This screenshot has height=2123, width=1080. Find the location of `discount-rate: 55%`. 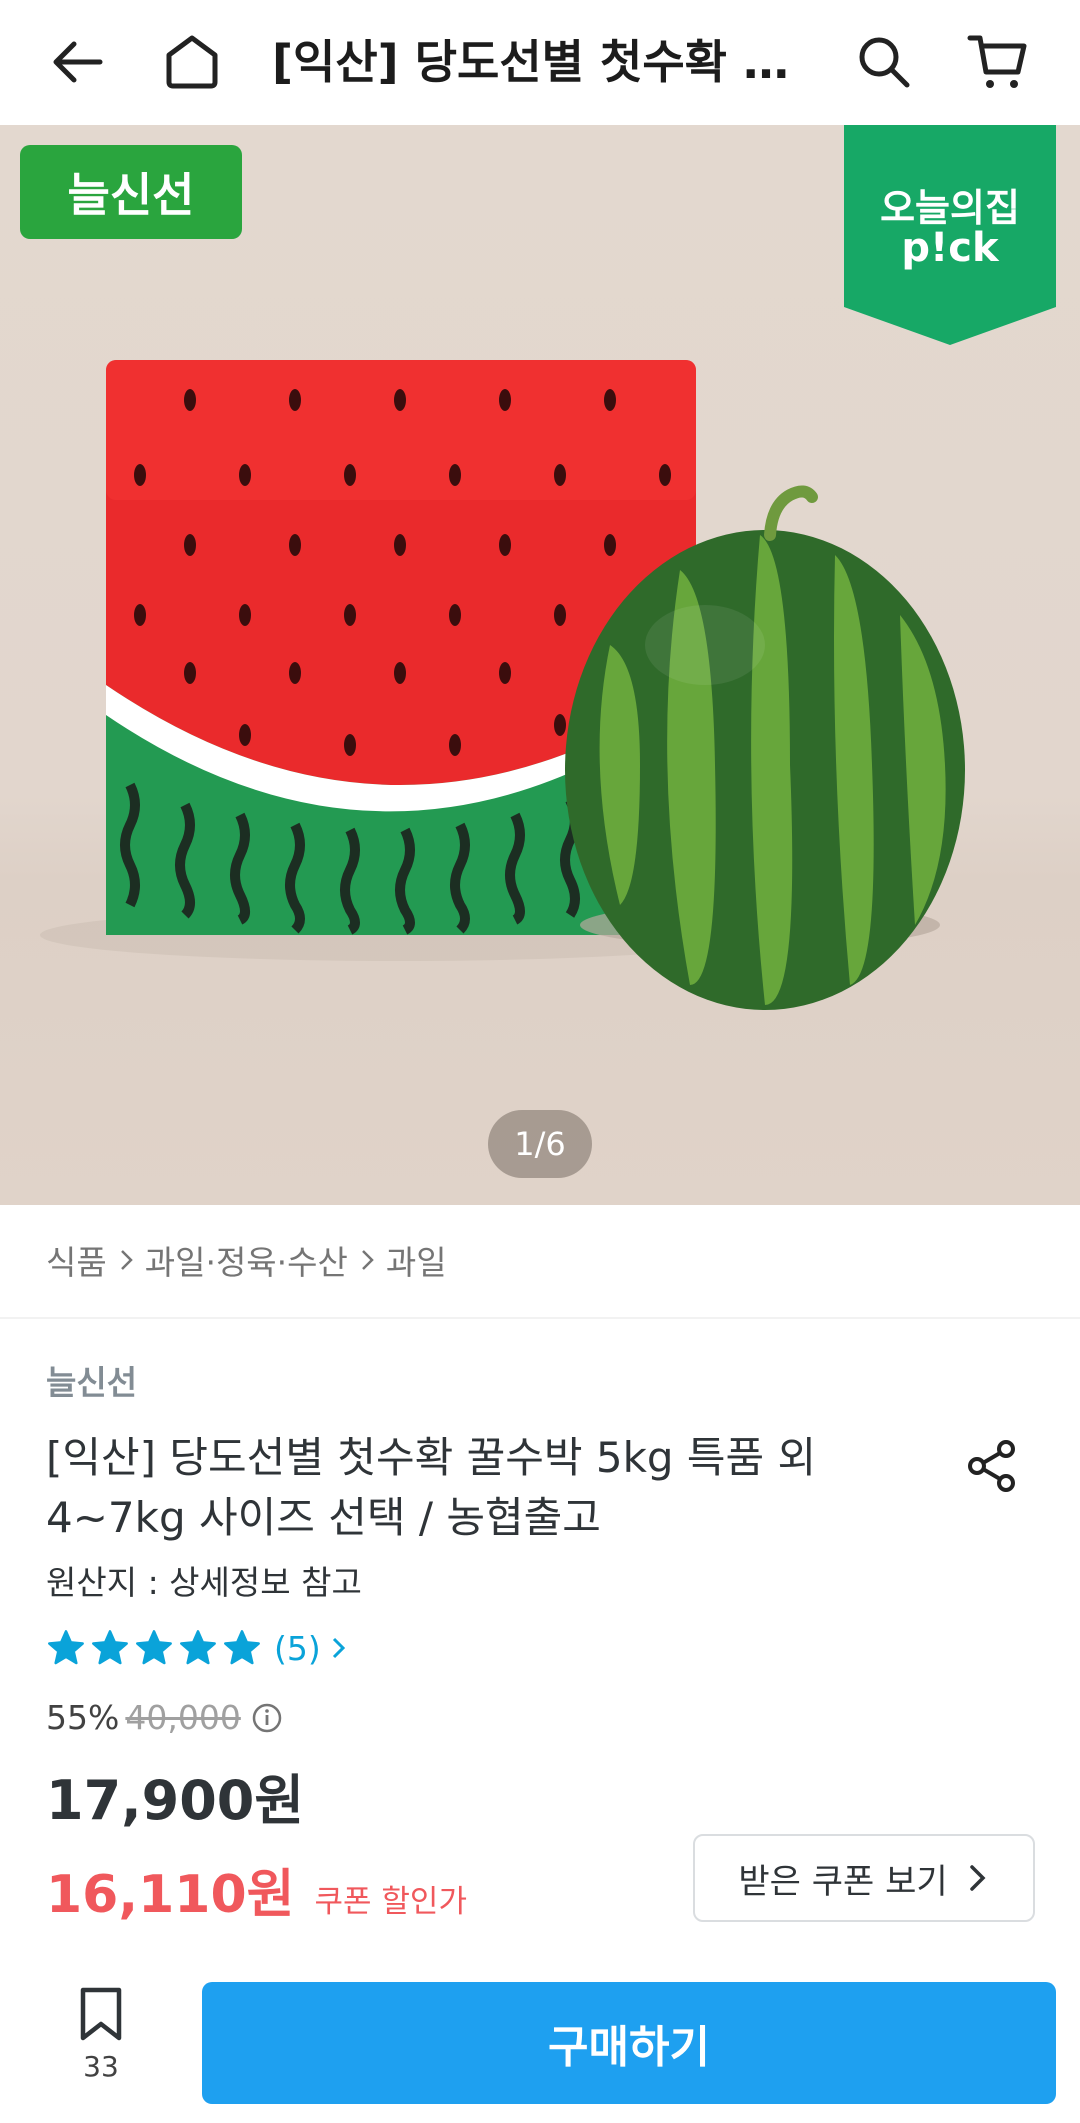

discount-rate: 55% is located at coordinates (83, 1717).